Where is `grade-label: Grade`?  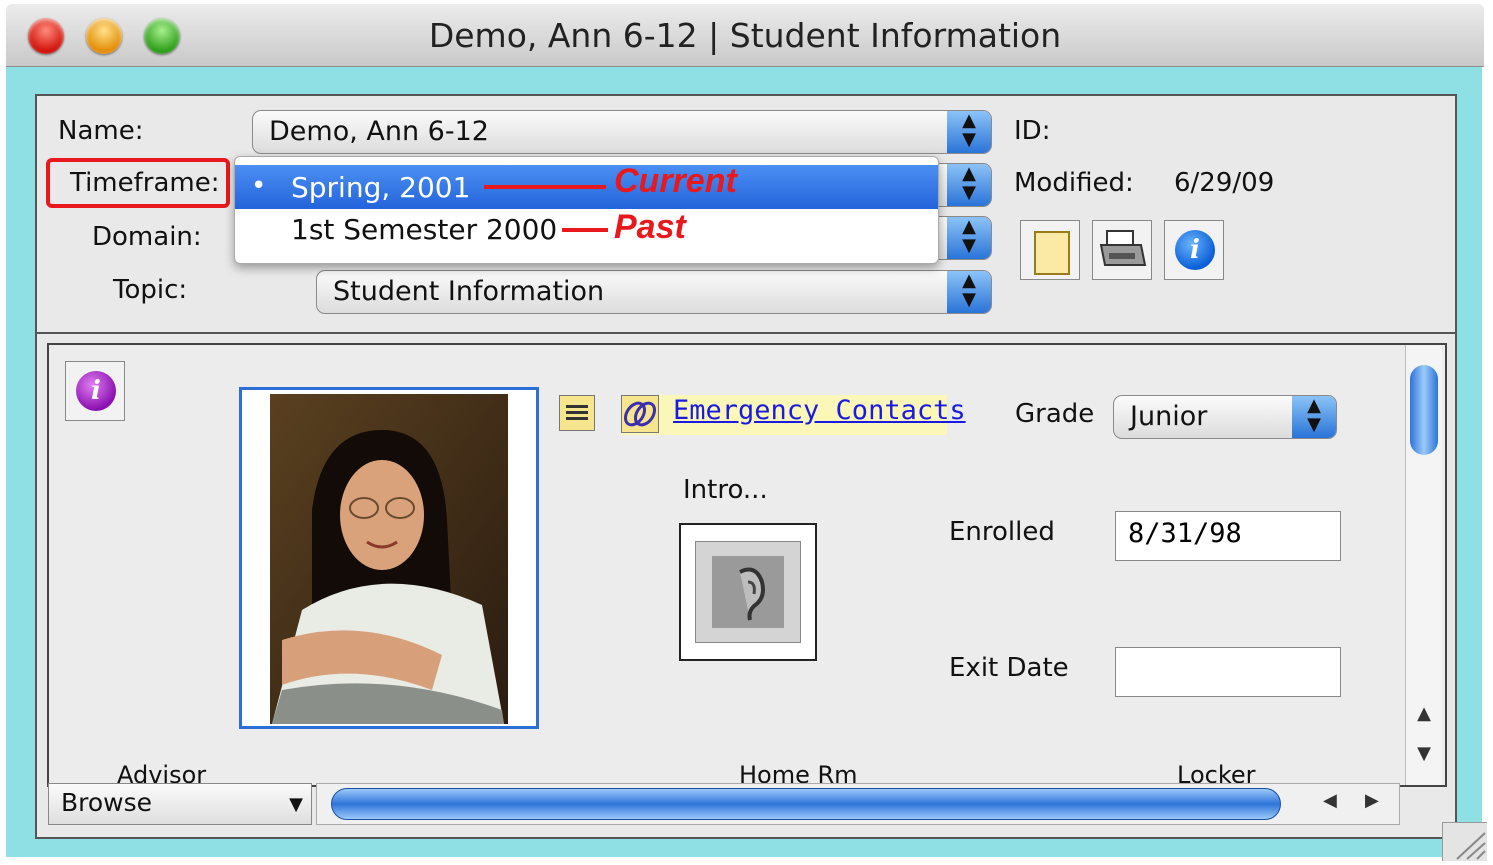 grade-label: Grade is located at coordinates (1055, 414).